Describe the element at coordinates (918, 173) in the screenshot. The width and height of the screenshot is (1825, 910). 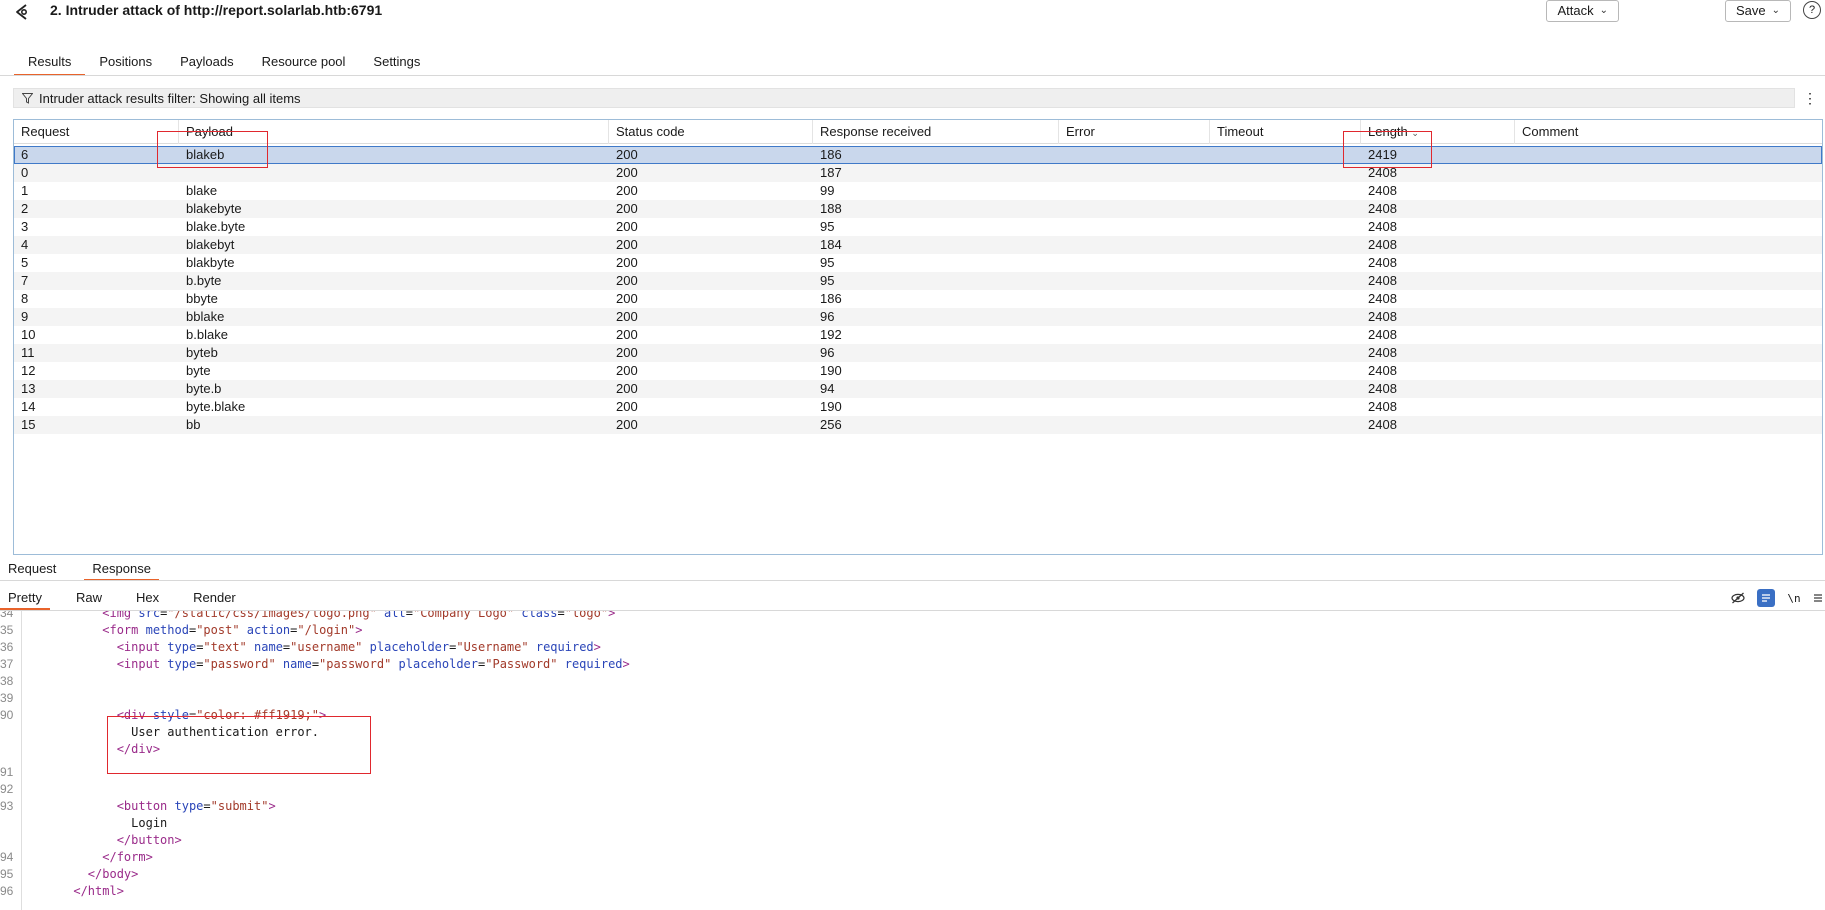
I see `table-row: 0 200 187 2408` at that location.